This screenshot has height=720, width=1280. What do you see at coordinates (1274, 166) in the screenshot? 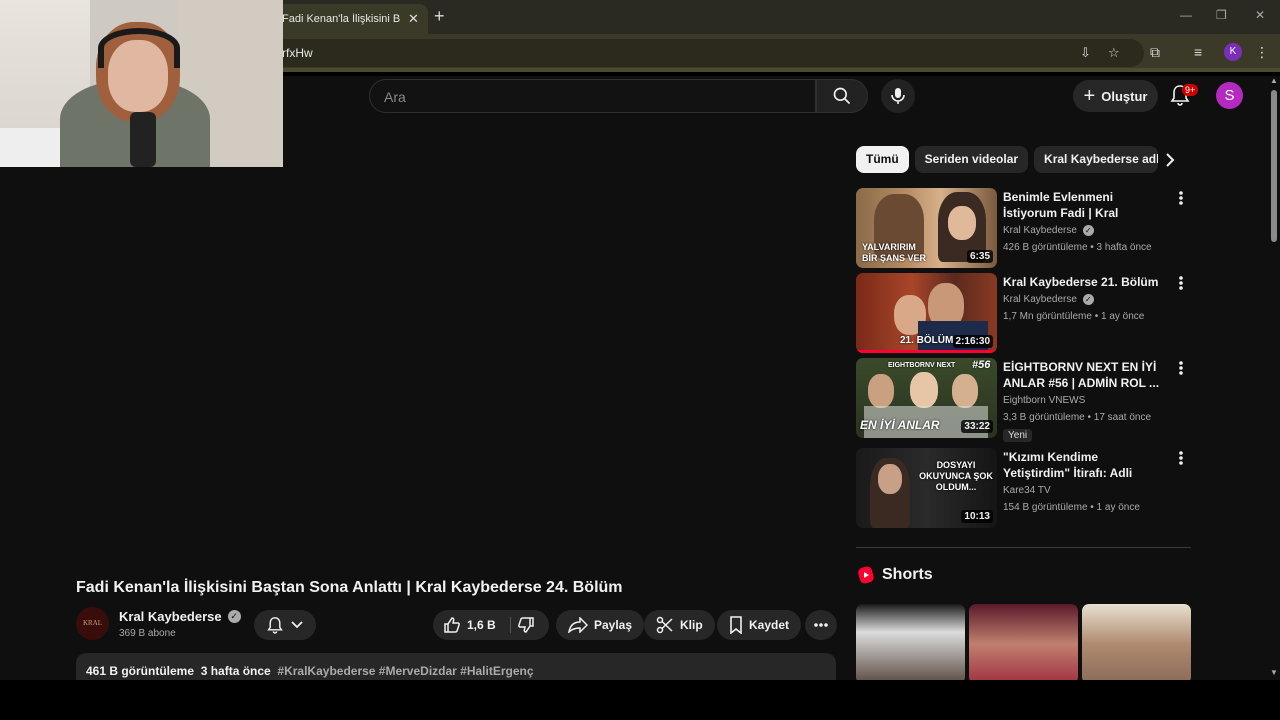
I see `scrollbar-thumb` at bounding box center [1274, 166].